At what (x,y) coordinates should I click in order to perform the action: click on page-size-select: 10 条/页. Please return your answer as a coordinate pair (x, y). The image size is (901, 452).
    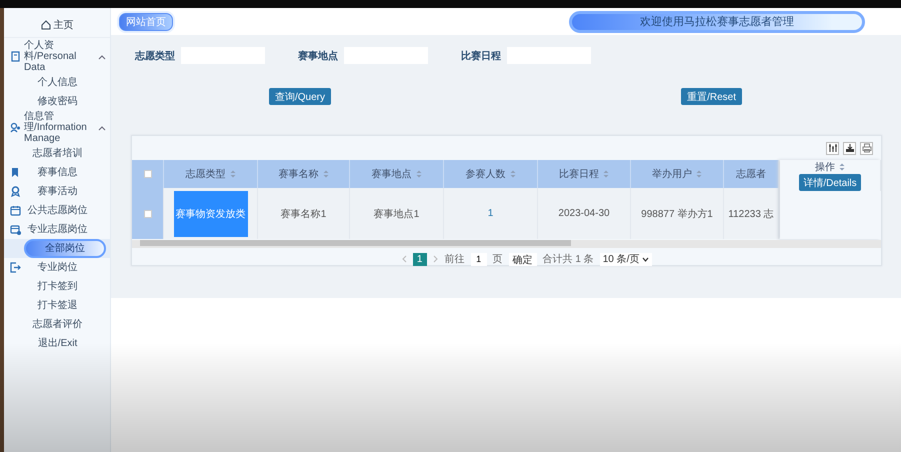
    Looking at the image, I should click on (626, 259).